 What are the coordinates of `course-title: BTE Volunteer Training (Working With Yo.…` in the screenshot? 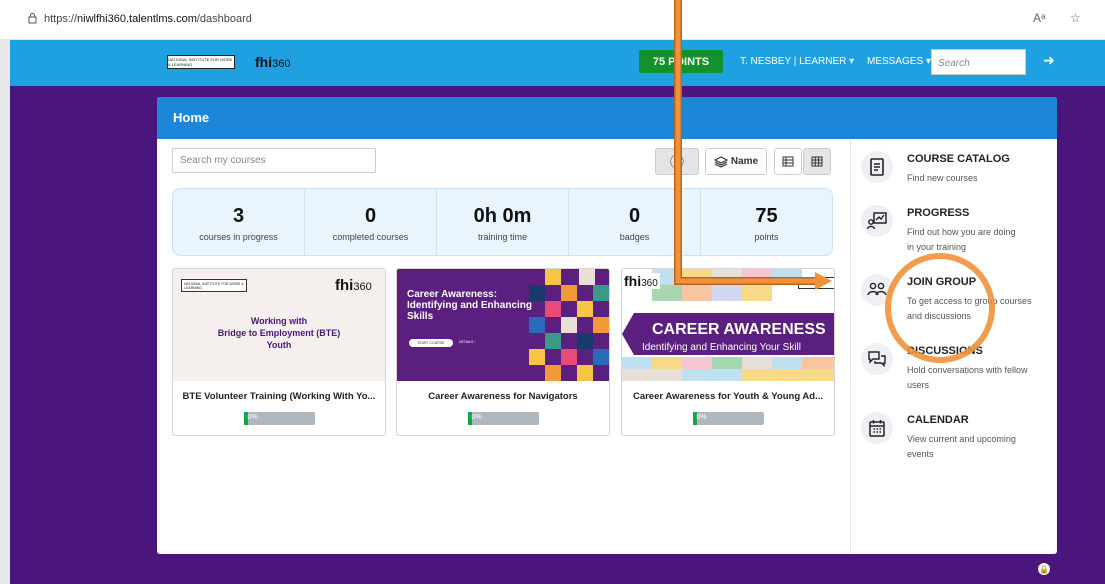 It's located at (279, 391).